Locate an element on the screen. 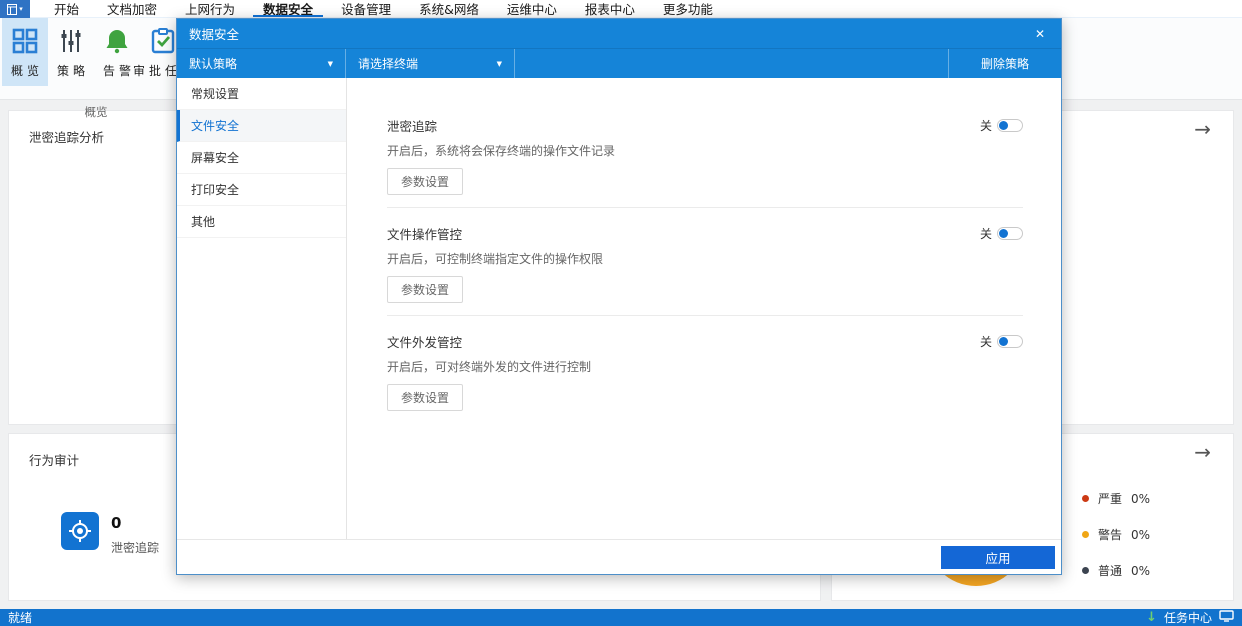 This screenshot has width=1242, height=626. warning-value: 0% is located at coordinates (1141, 534).